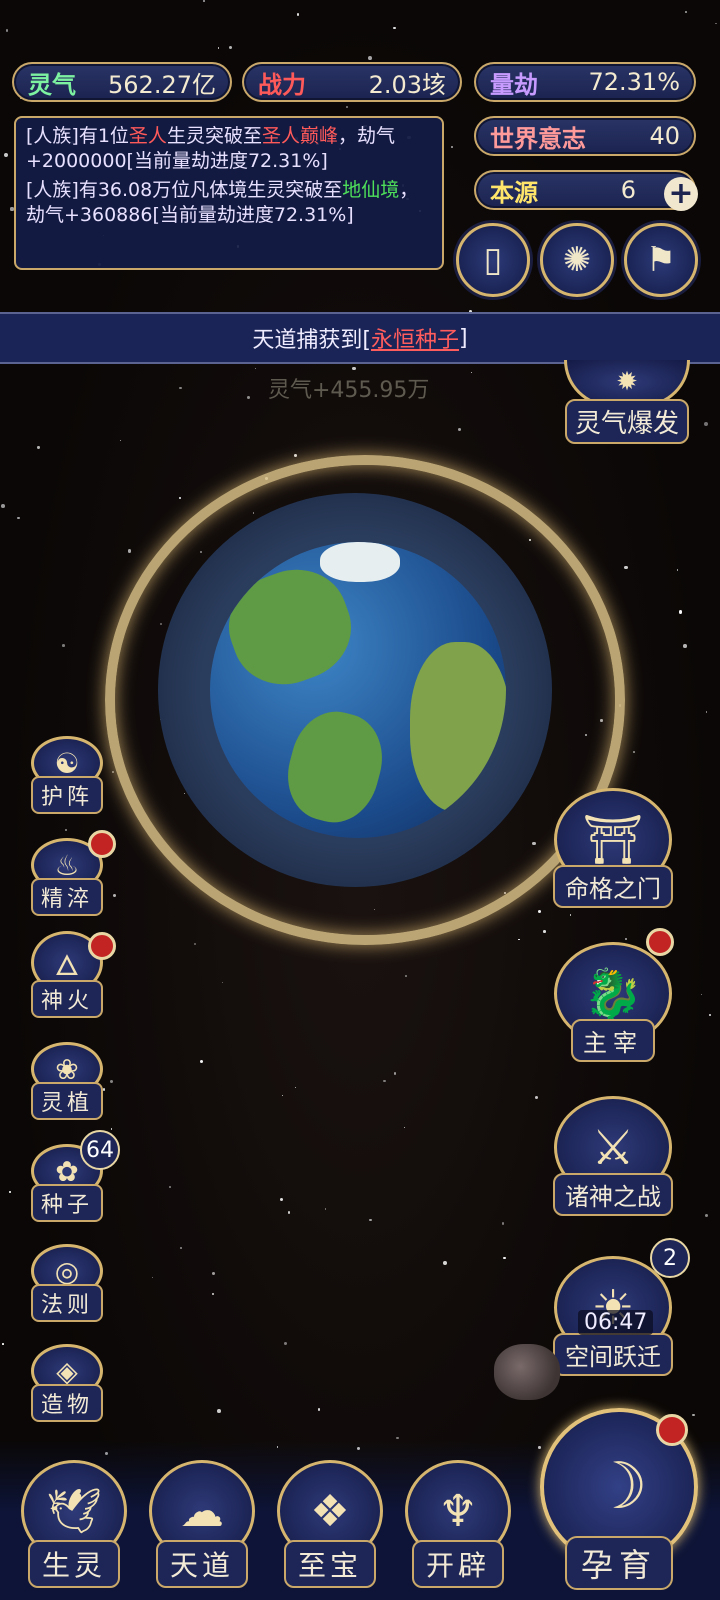 The width and height of the screenshot is (720, 1600). I want to click on vortex-icon: ✺, so click(577, 260).